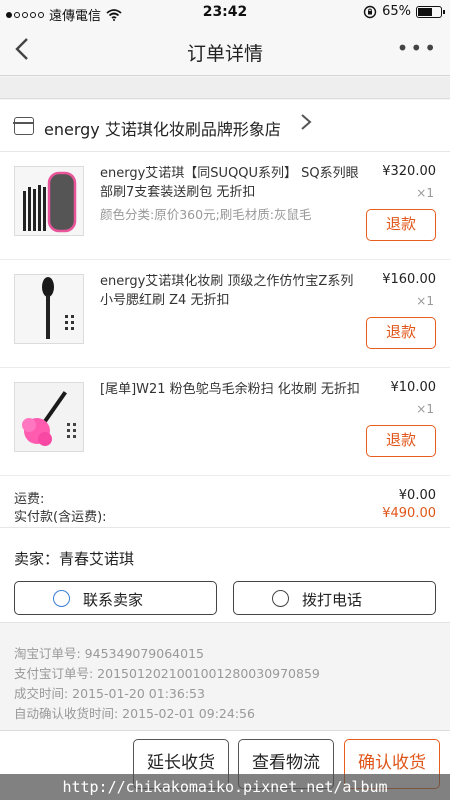  What do you see at coordinates (167, 673) in the screenshot?
I see `alipay-order-number: 支付宝订单号: 2015012021001001280030970859` at bounding box center [167, 673].